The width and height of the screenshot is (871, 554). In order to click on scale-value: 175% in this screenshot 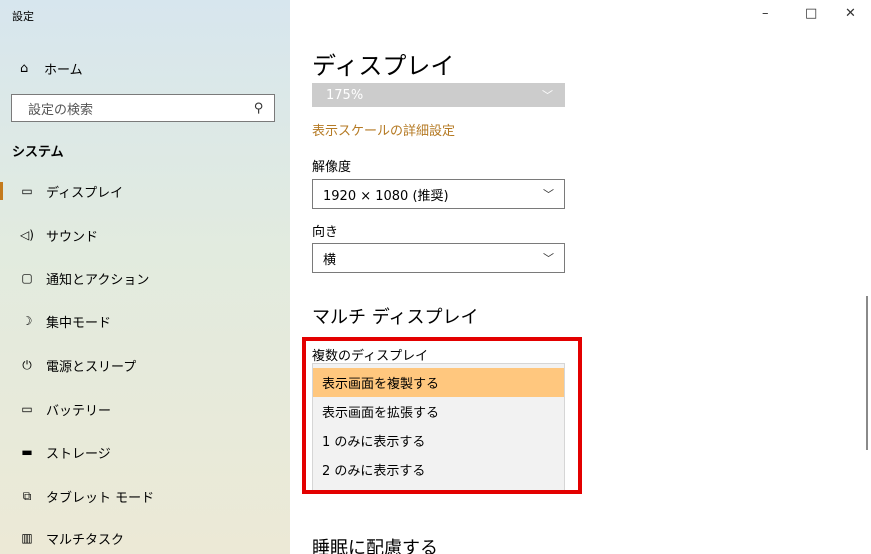, I will do `click(345, 95)`.